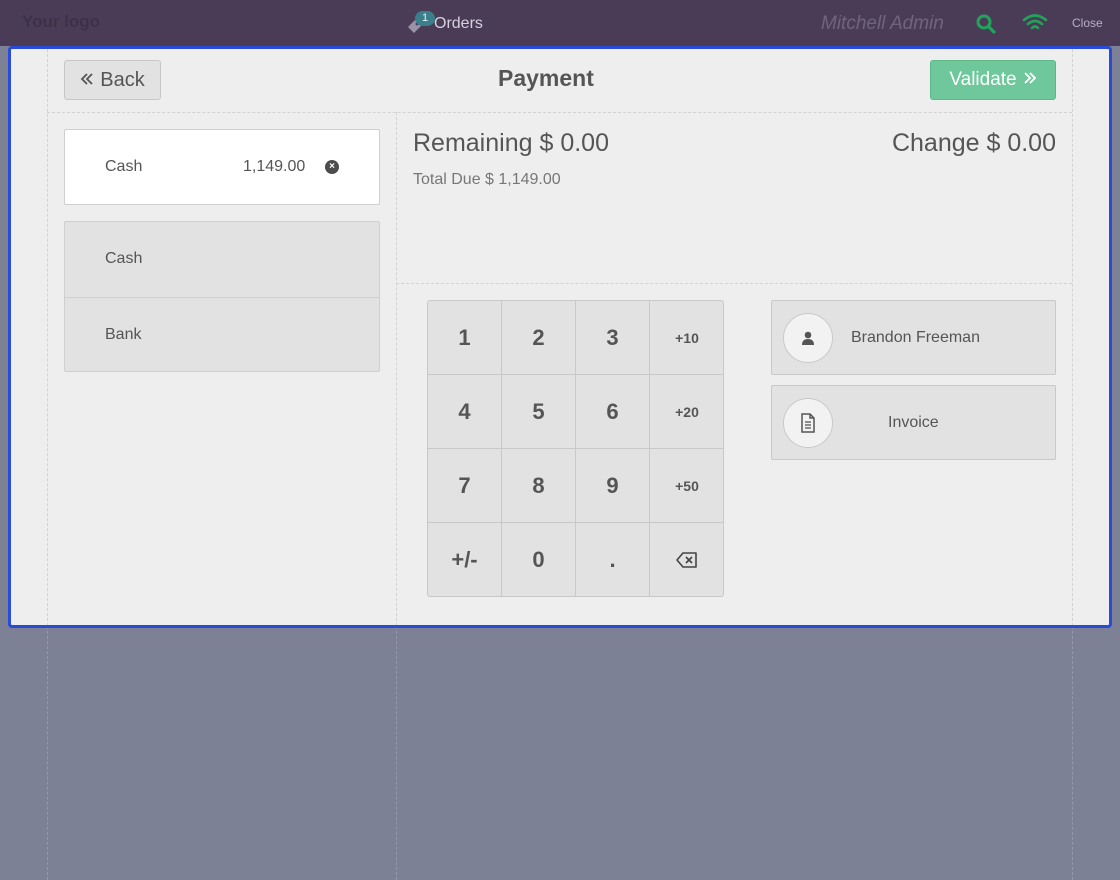  I want to click on ticket-icon: 1, so click(420, 24).